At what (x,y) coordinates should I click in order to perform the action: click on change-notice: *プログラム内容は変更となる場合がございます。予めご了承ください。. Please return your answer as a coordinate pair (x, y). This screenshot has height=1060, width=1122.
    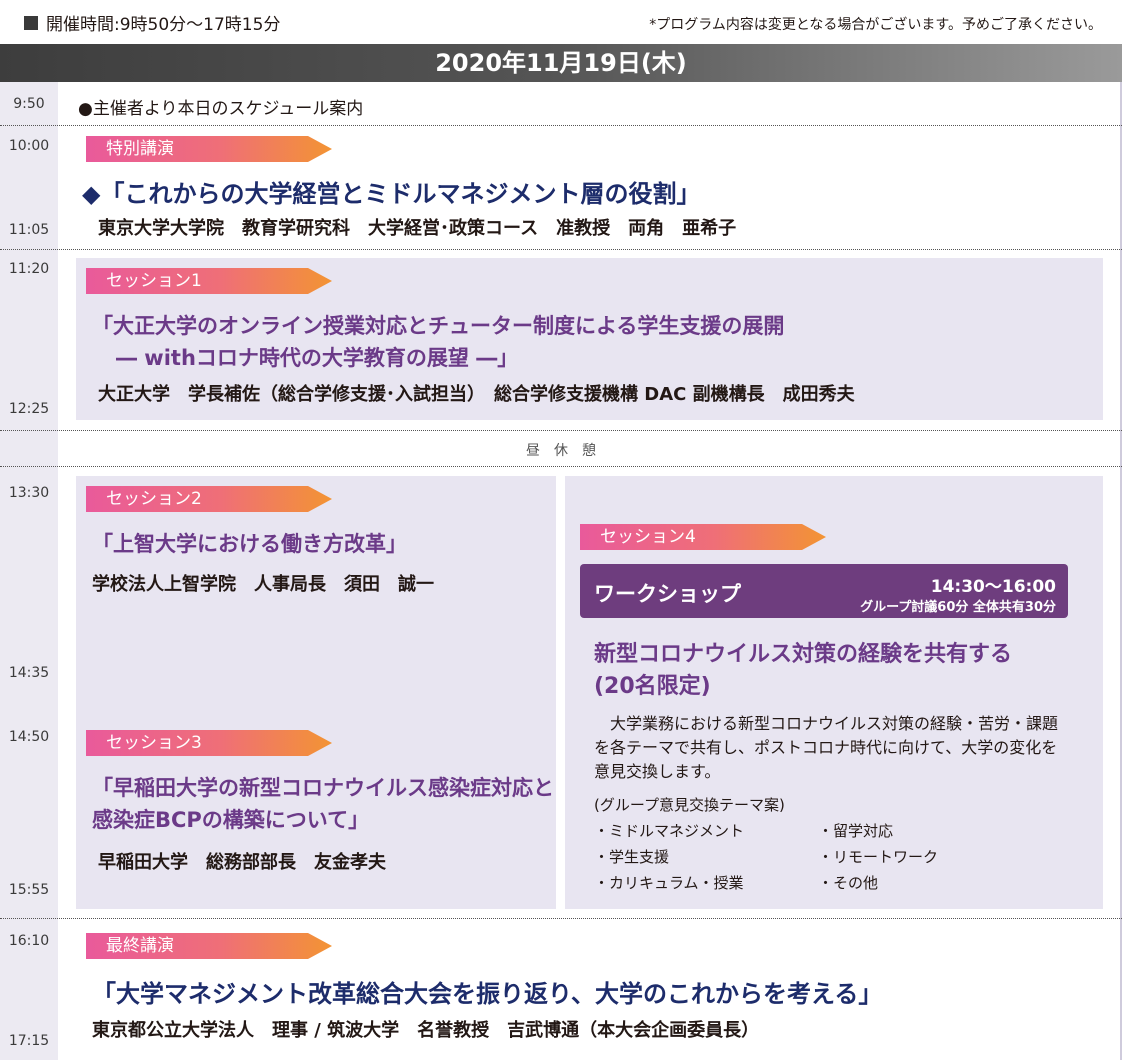
    Looking at the image, I should click on (875, 25).